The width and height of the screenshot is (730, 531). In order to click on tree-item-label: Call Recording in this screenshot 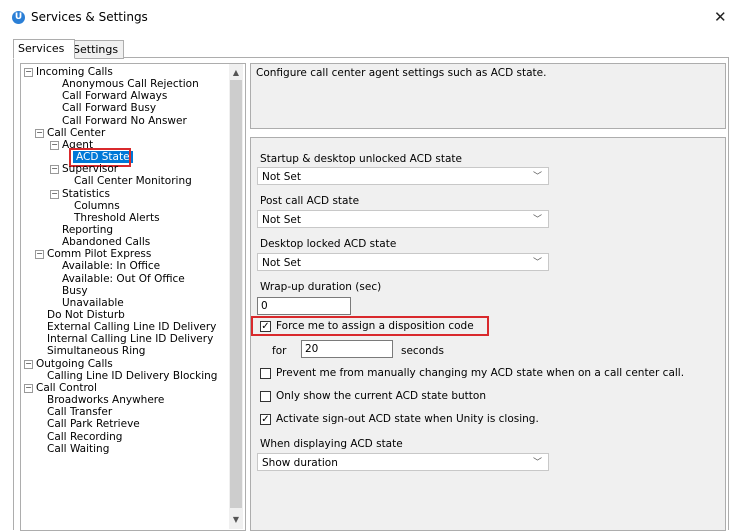, I will do `click(85, 436)`.